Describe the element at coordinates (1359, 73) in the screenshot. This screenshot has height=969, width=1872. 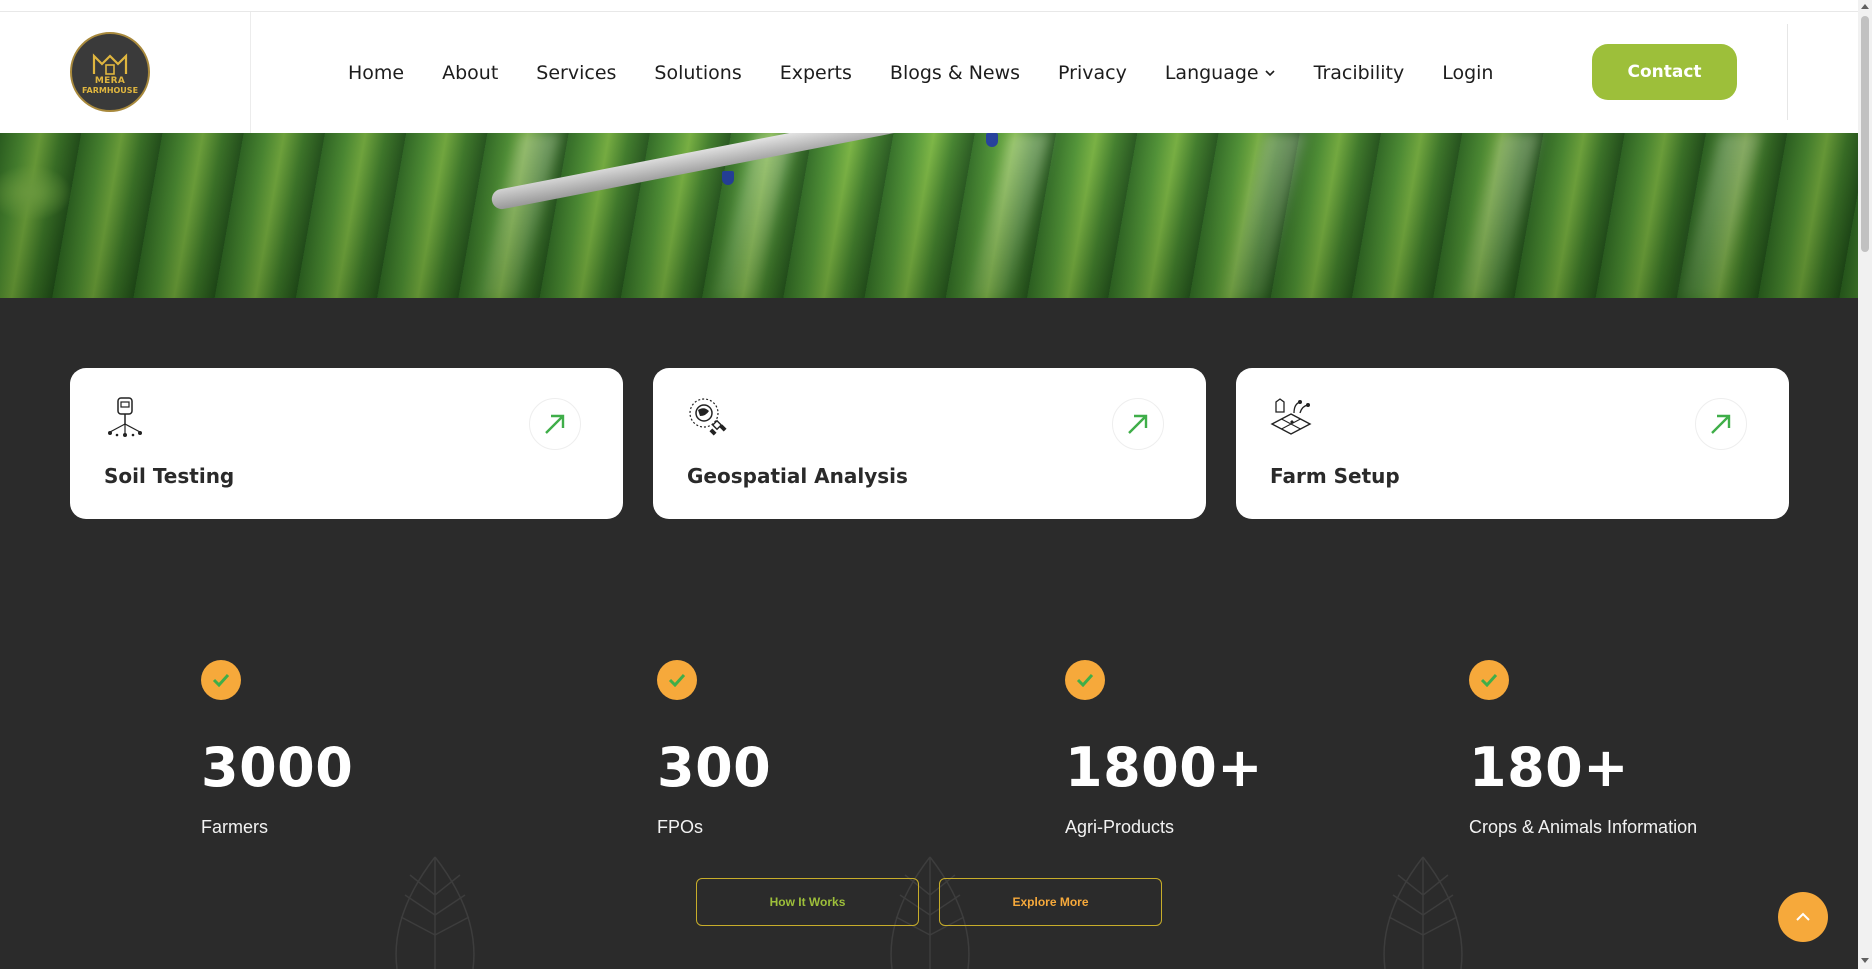
I see `nav-tracibility: Tracibility` at that location.